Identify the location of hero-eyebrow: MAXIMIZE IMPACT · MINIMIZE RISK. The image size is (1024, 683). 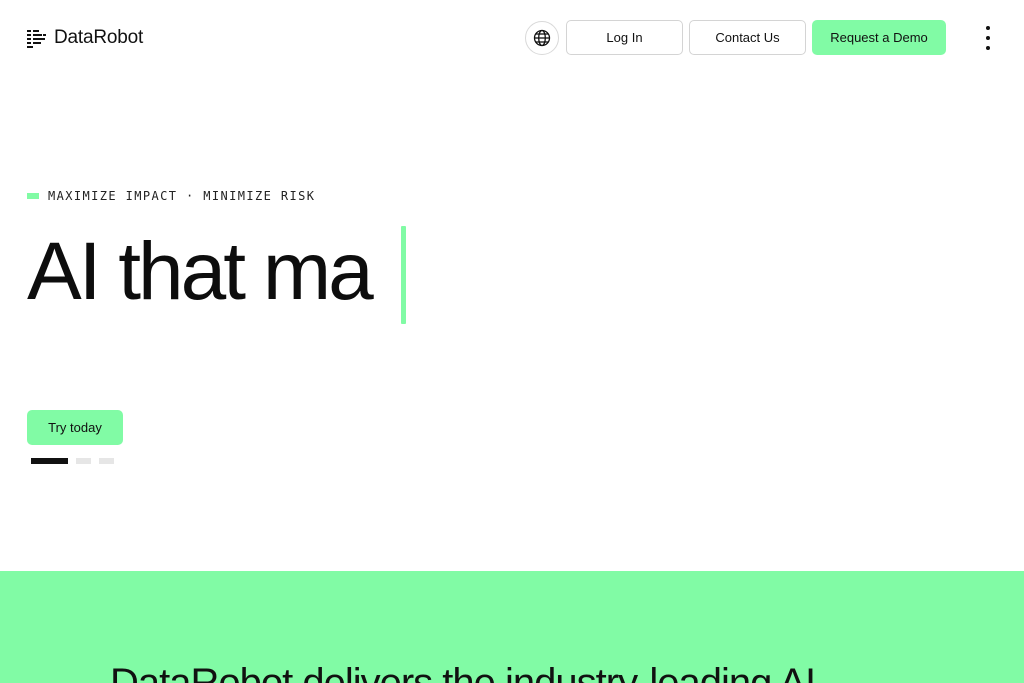
(171, 196).